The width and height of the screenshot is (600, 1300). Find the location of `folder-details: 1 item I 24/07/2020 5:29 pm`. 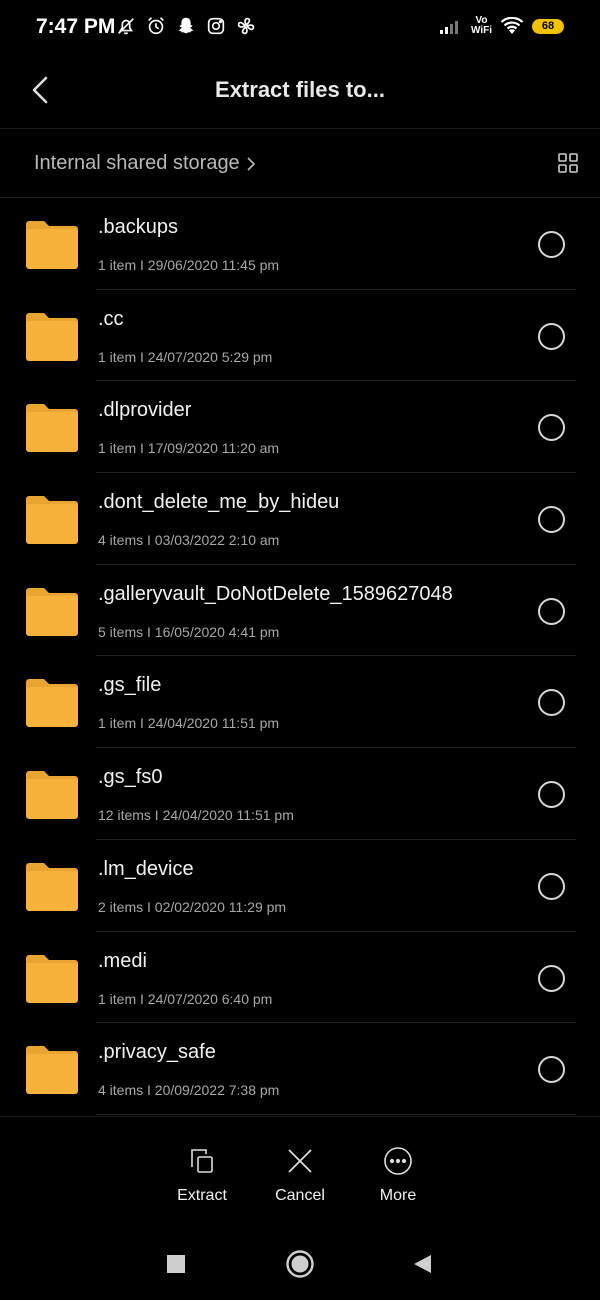

folder-details: 1 item I 24/07/2020 5:29 pm is located at coordinates (185, 356).